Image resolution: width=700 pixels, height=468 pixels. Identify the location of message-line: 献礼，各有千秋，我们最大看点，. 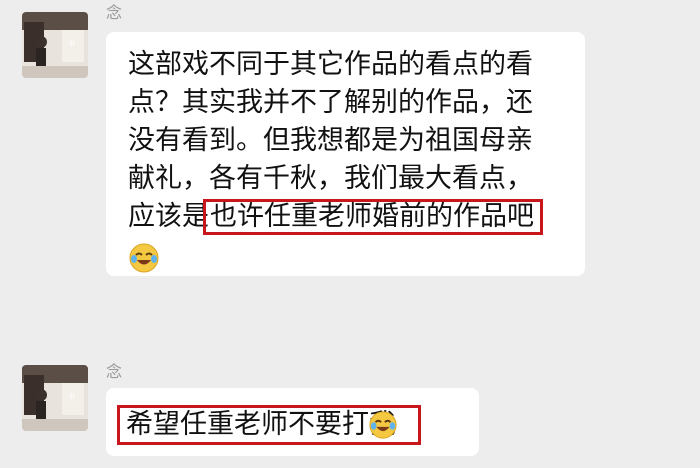
(330, 178).